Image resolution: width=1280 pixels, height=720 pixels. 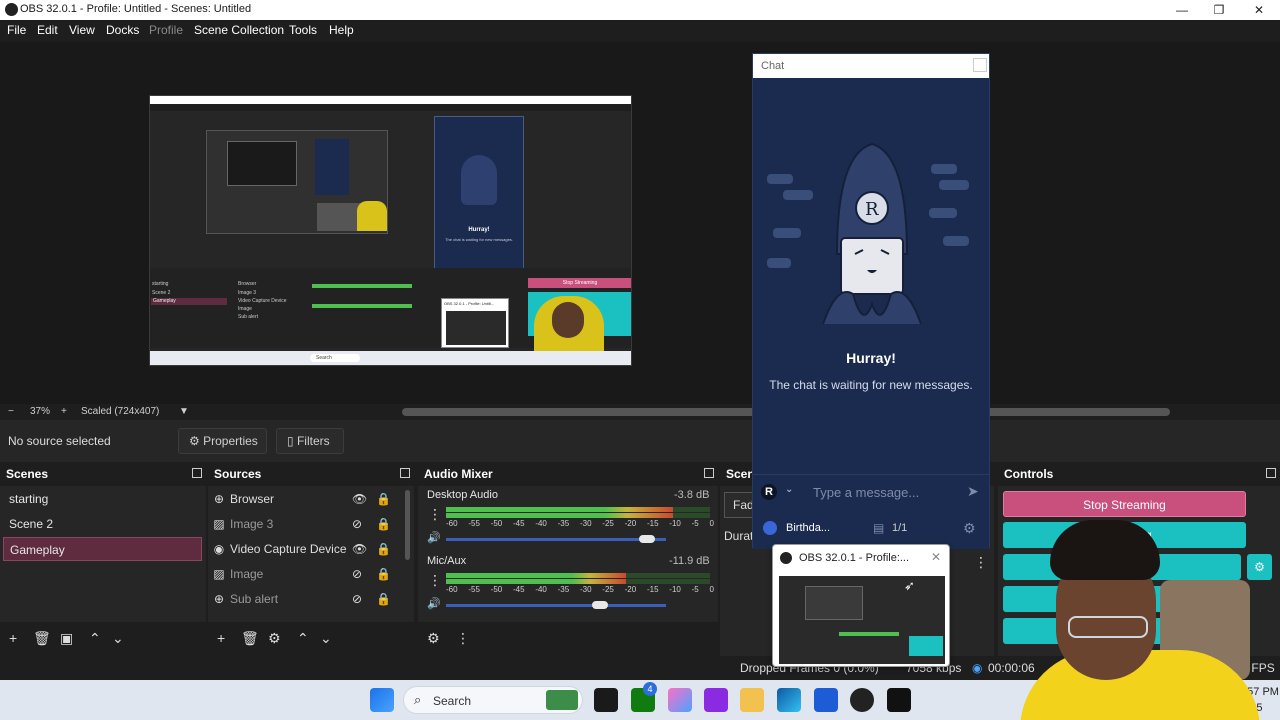 I want to click on chat-count: 1/1, so click(x=900, y=528).